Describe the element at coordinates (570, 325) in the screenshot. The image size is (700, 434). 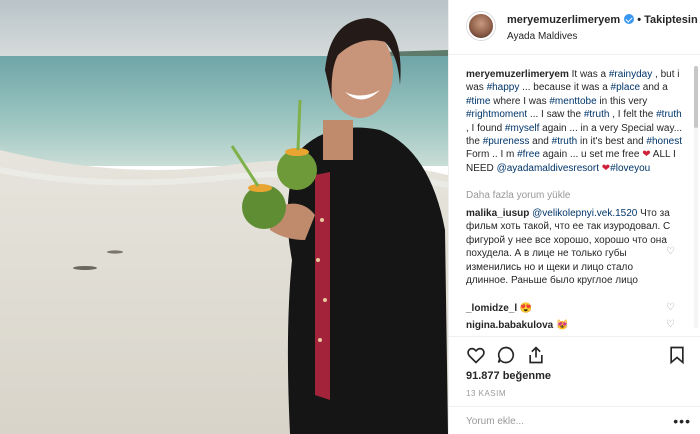
I see `comment-item: nigina.babakulova 😻` at that location.